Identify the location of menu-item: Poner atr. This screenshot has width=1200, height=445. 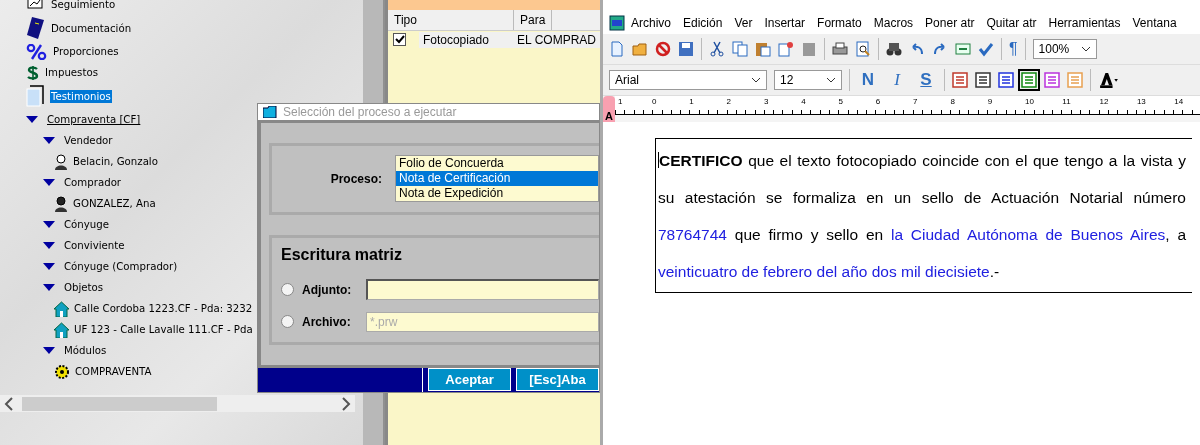
(950, 23).